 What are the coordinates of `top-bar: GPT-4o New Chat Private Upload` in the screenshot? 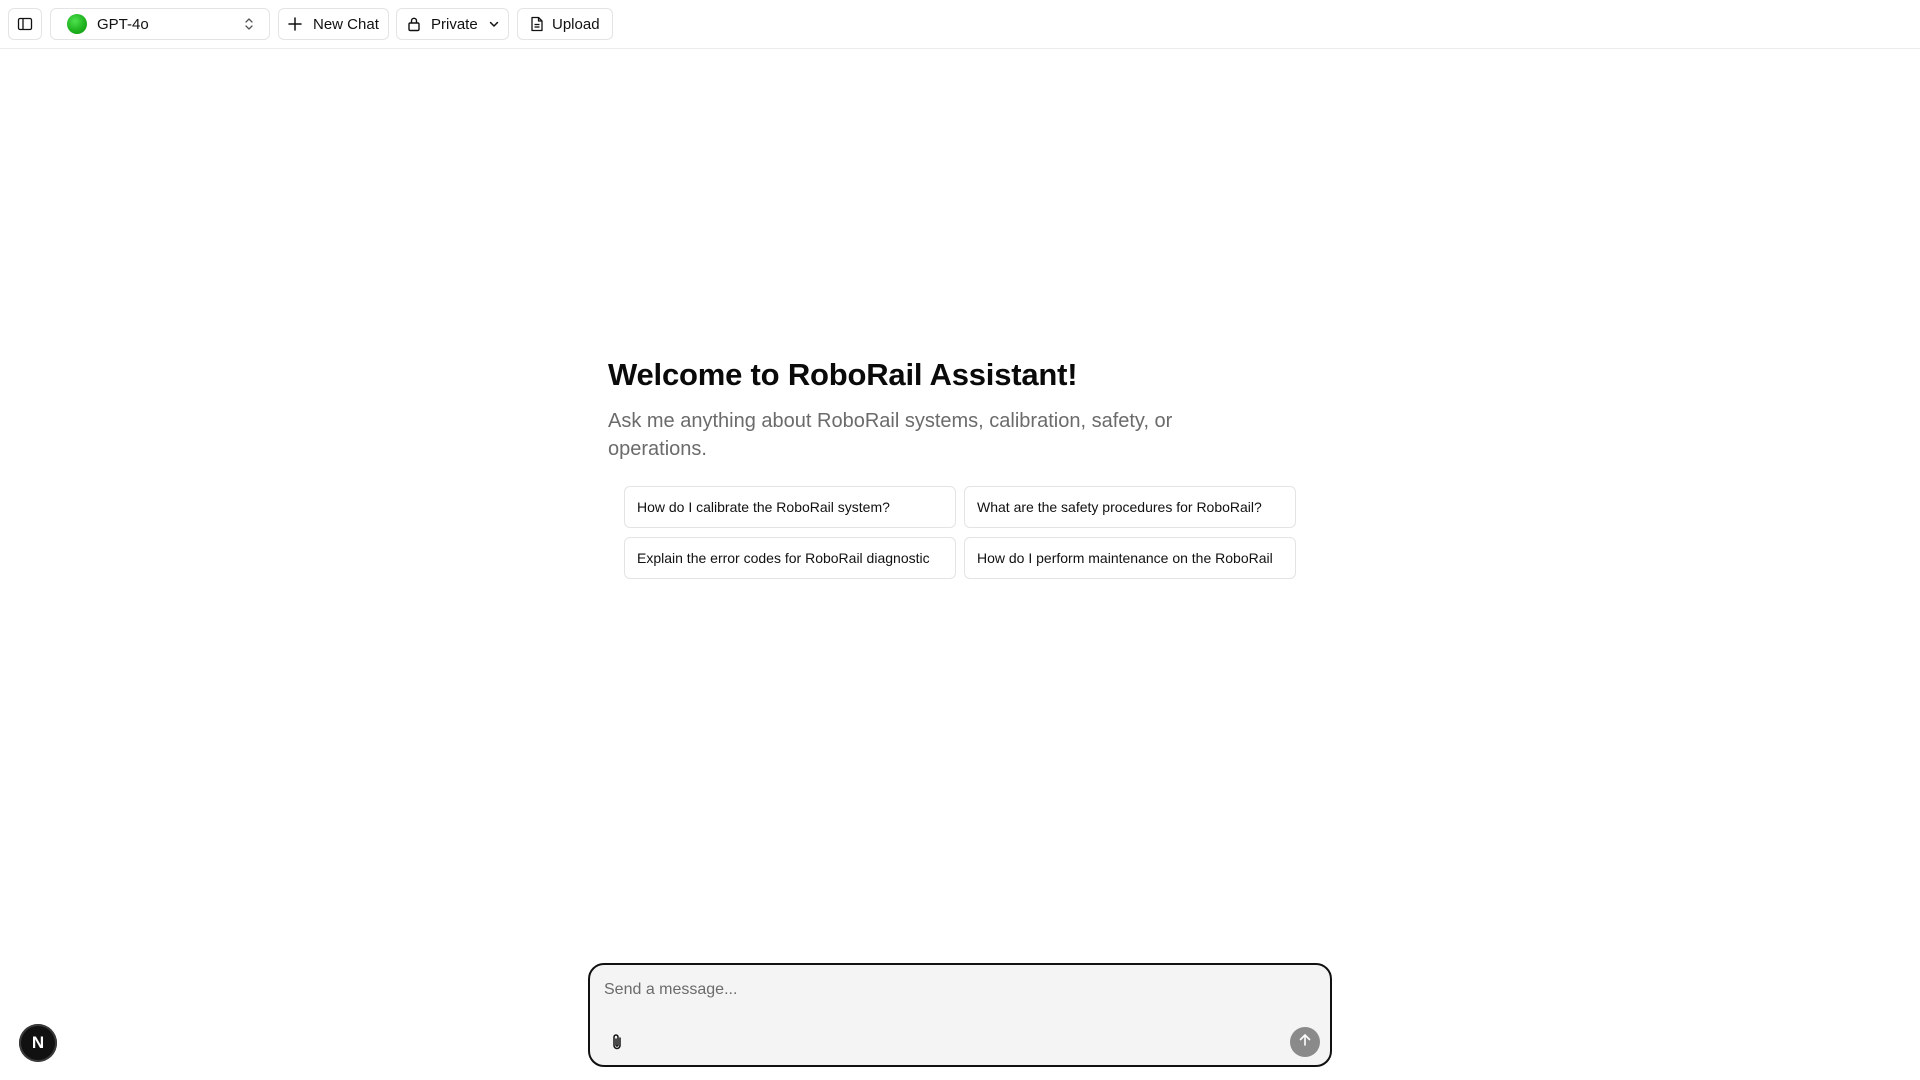 It's located at (960, 24).